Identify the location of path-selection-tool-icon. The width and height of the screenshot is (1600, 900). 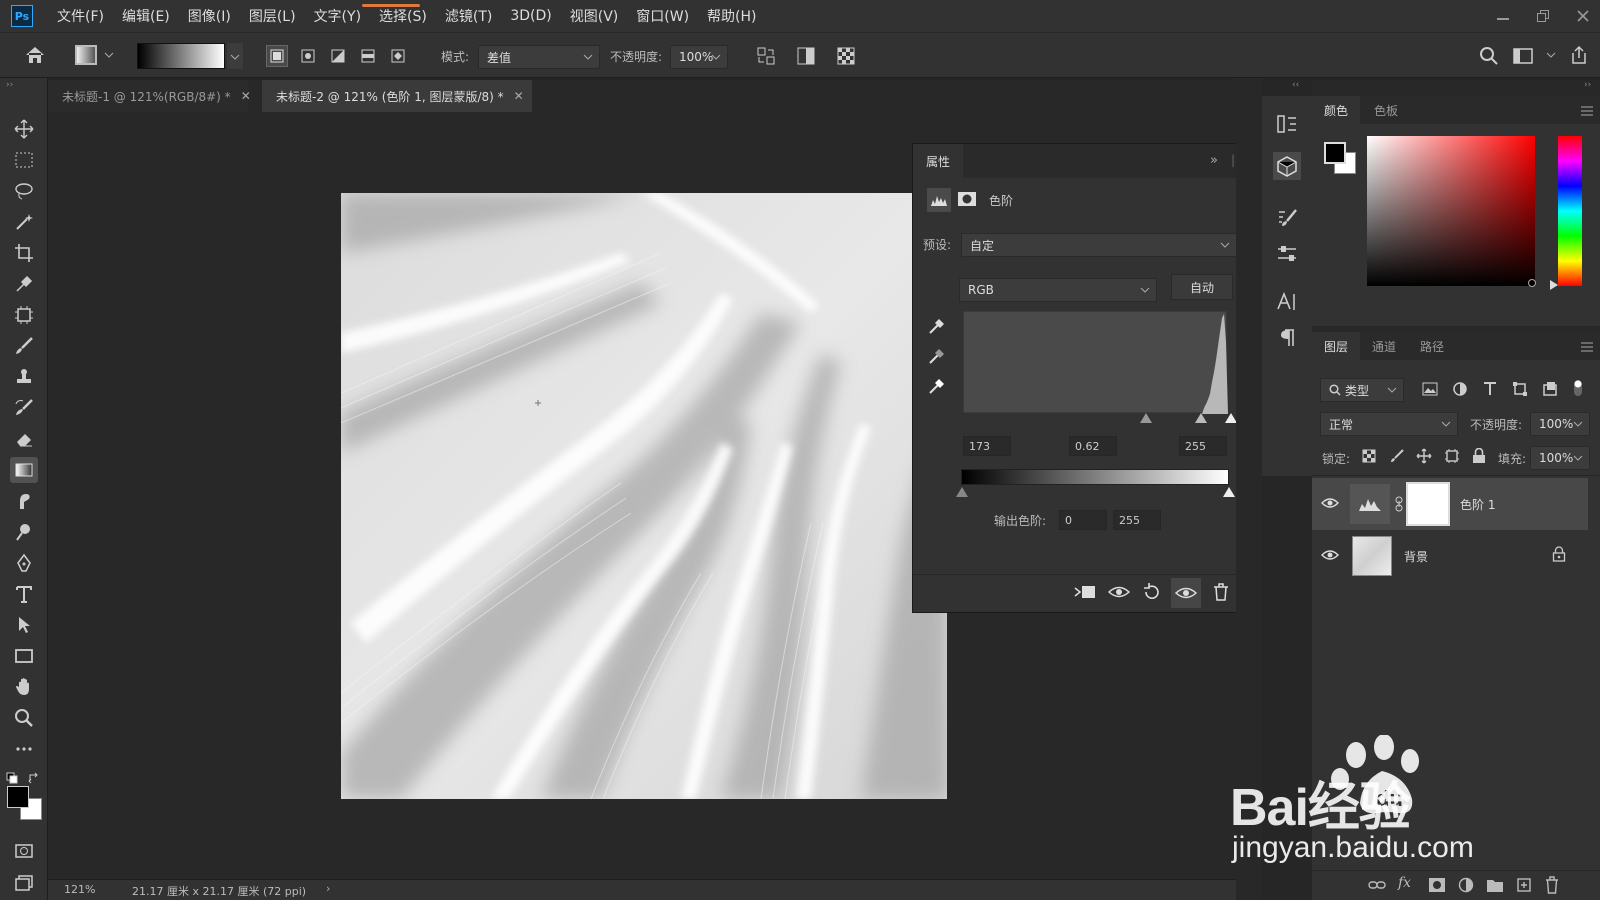
(24, 625).